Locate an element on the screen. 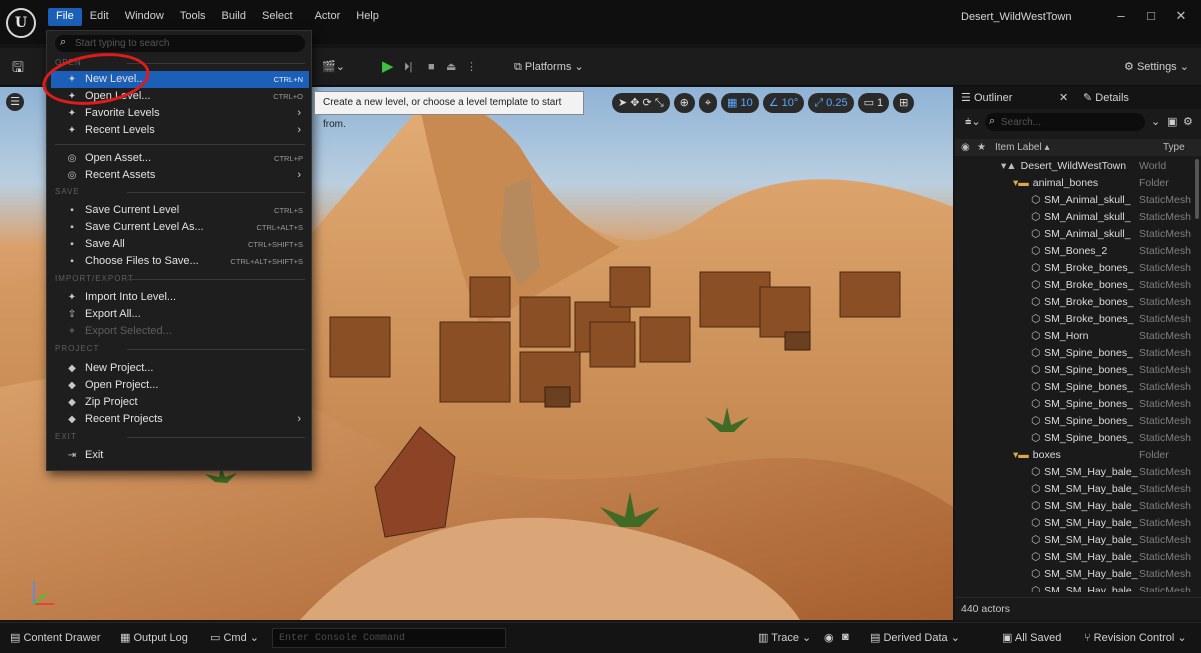  menu-build: Build is located at coordinates (234, 17).